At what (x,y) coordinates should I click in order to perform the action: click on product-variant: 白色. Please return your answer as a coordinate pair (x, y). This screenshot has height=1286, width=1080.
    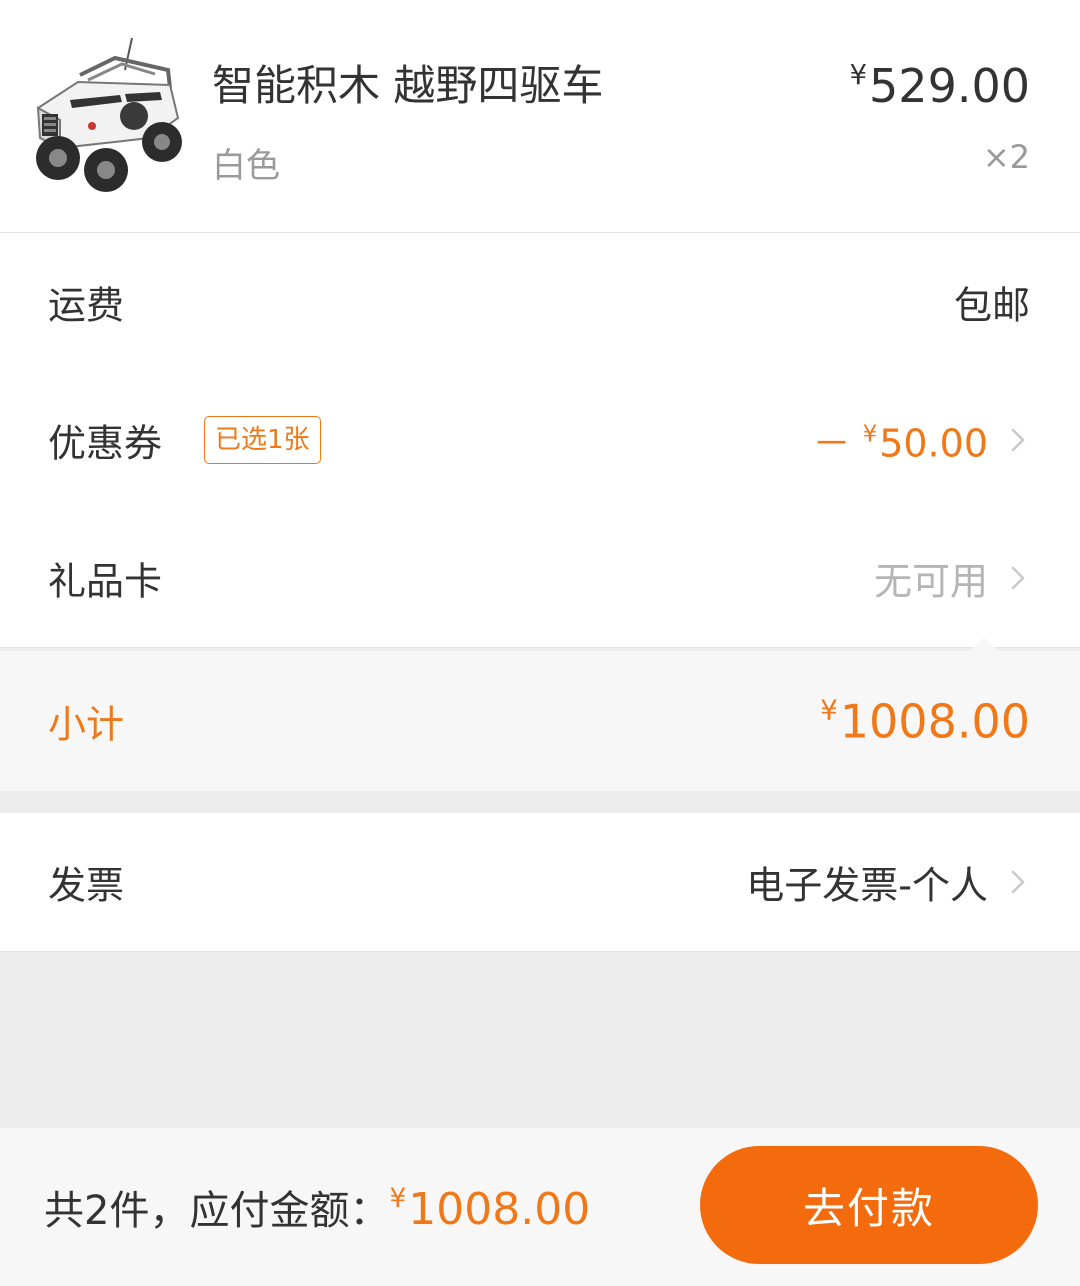
    Looking at the image, I should click on (246, 166).